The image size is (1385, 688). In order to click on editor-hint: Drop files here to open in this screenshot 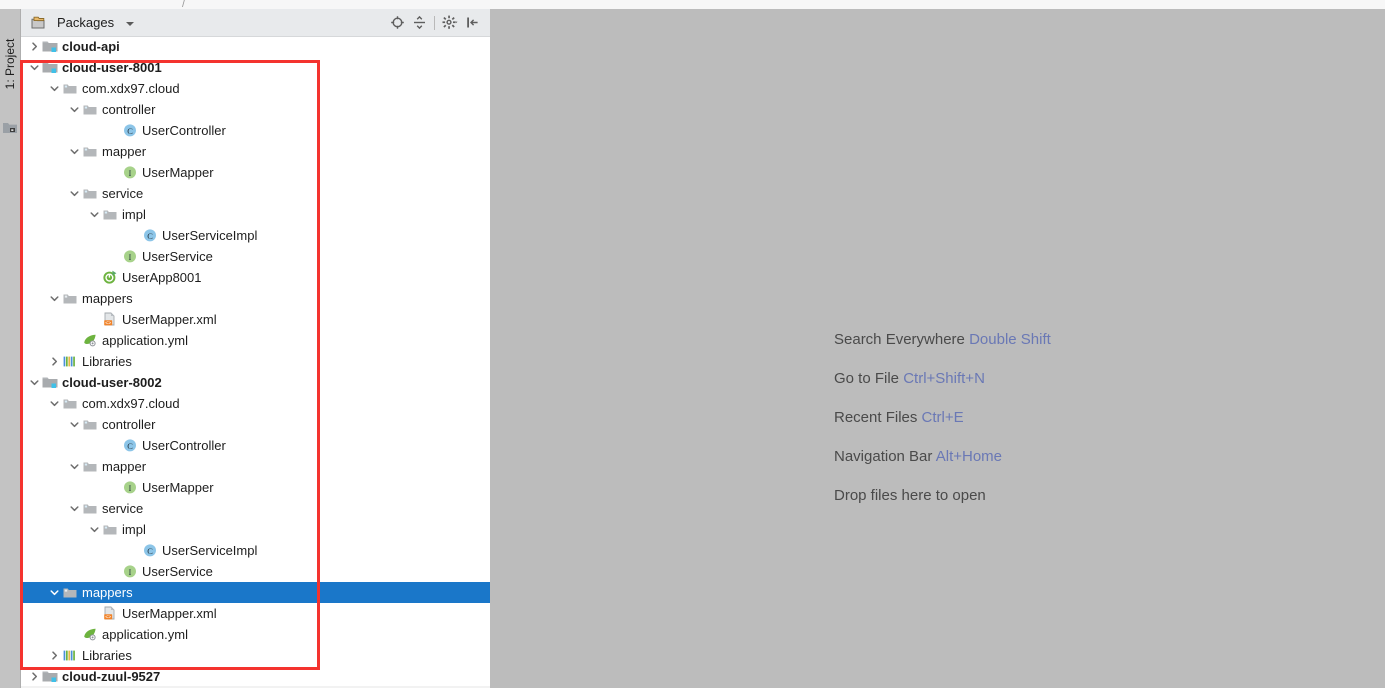, I will do `click(1094, 495)`.